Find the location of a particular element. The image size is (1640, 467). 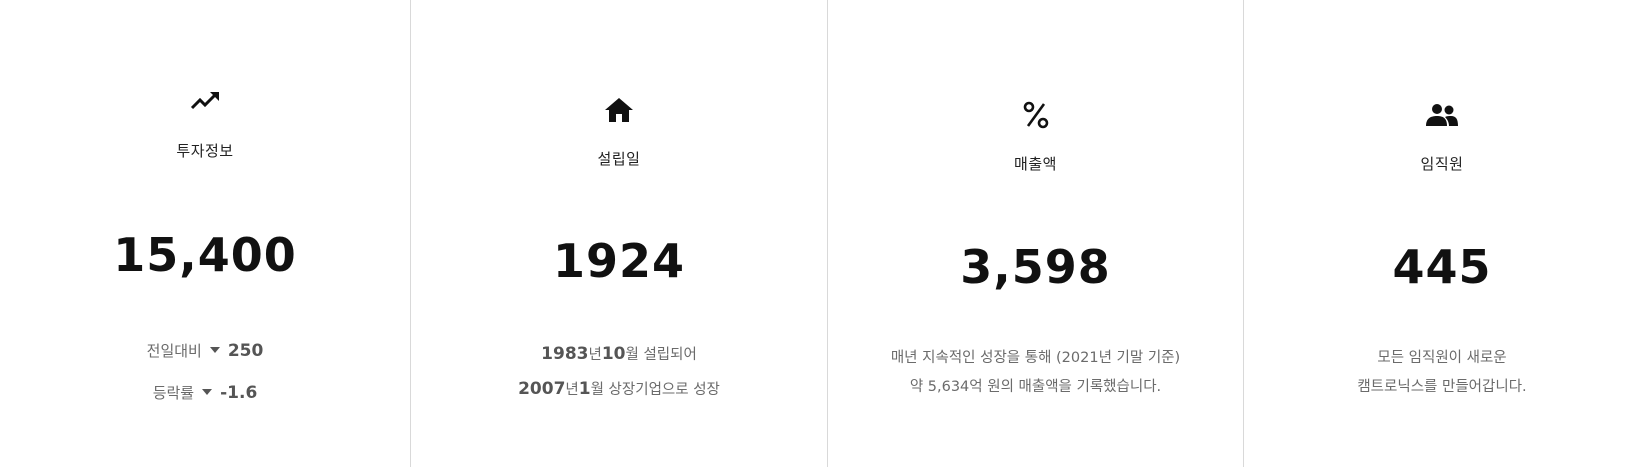

description-line: 캠트로닉스를 만들어갑니다. is located at coordinates (1442, 387).